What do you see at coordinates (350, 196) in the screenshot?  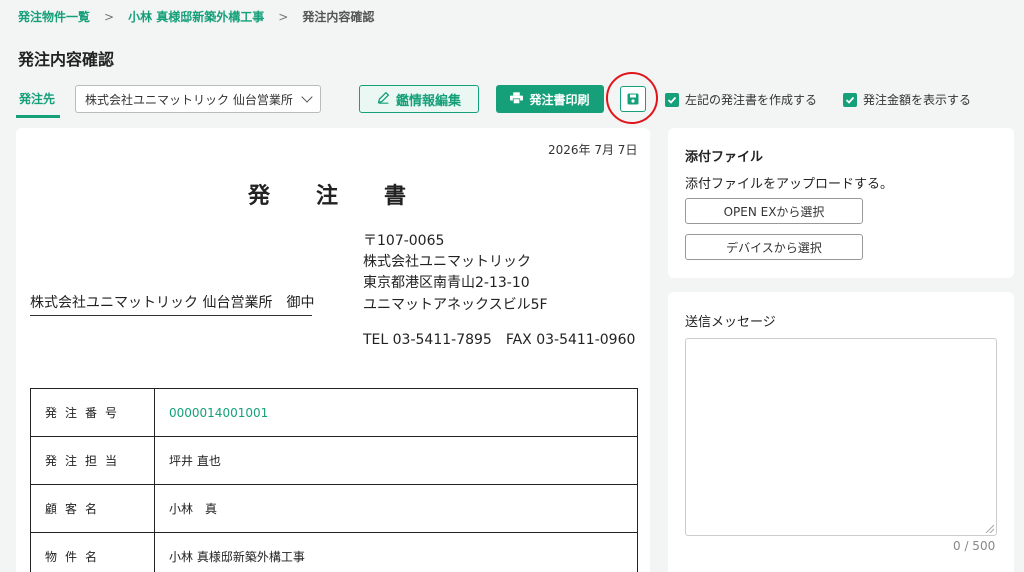 I see `document-title: 発注書` at bounding box center [350, 196].